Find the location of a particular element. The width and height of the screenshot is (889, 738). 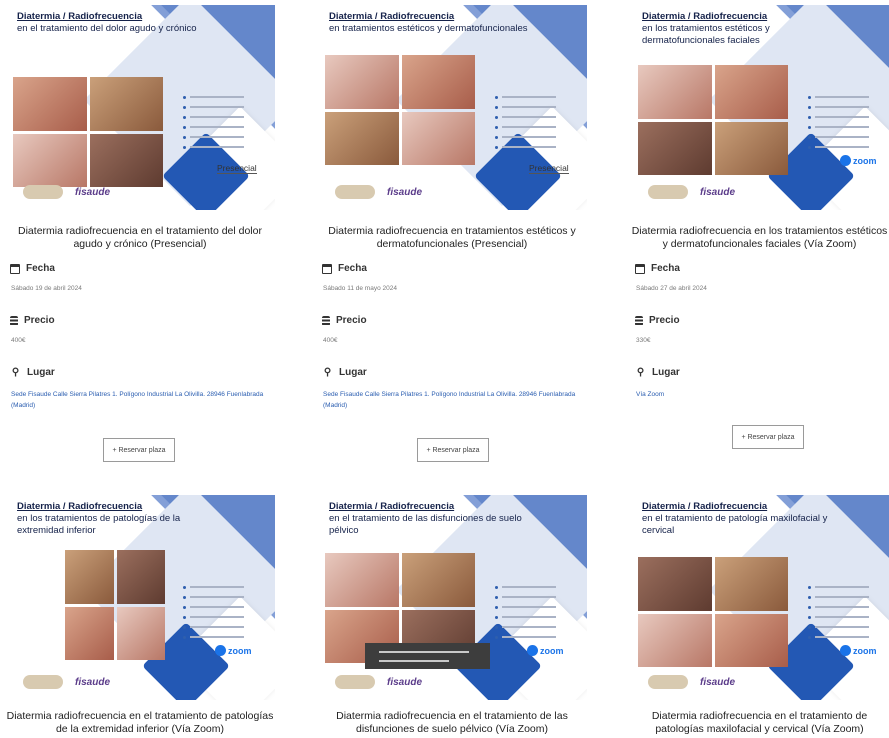

fecha-value: Sábado 27 de abril 2024 is located at coordinates (671, 288).